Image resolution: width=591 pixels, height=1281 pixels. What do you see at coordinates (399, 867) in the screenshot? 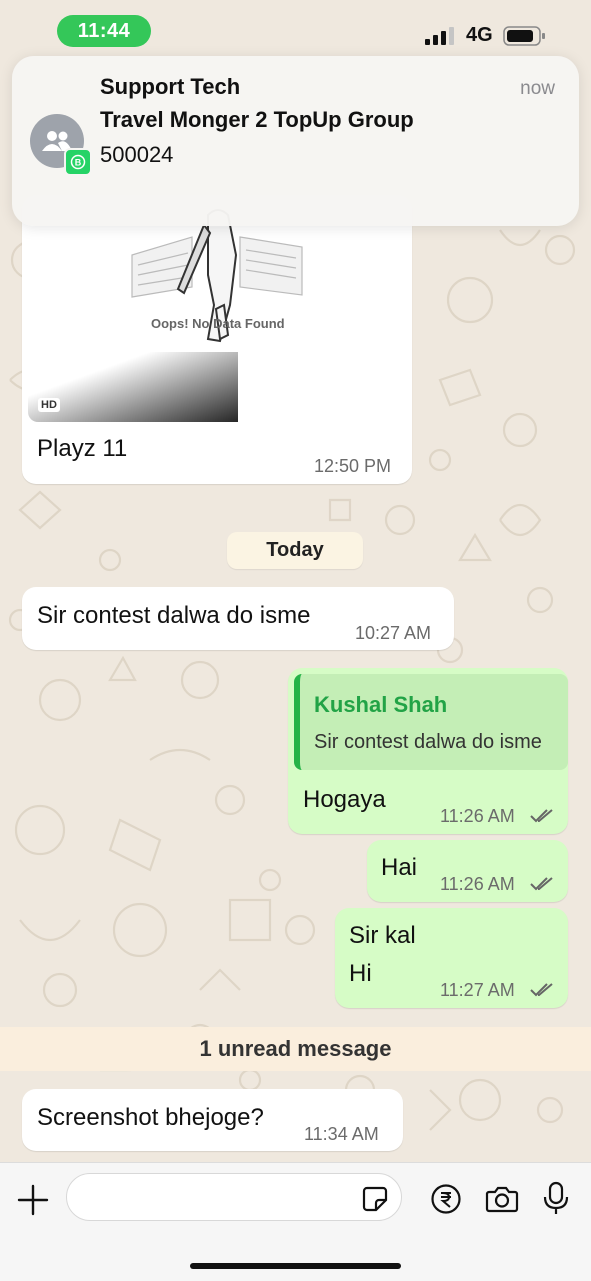
I see `message-text: Hai` at bounding box center [399, 867].